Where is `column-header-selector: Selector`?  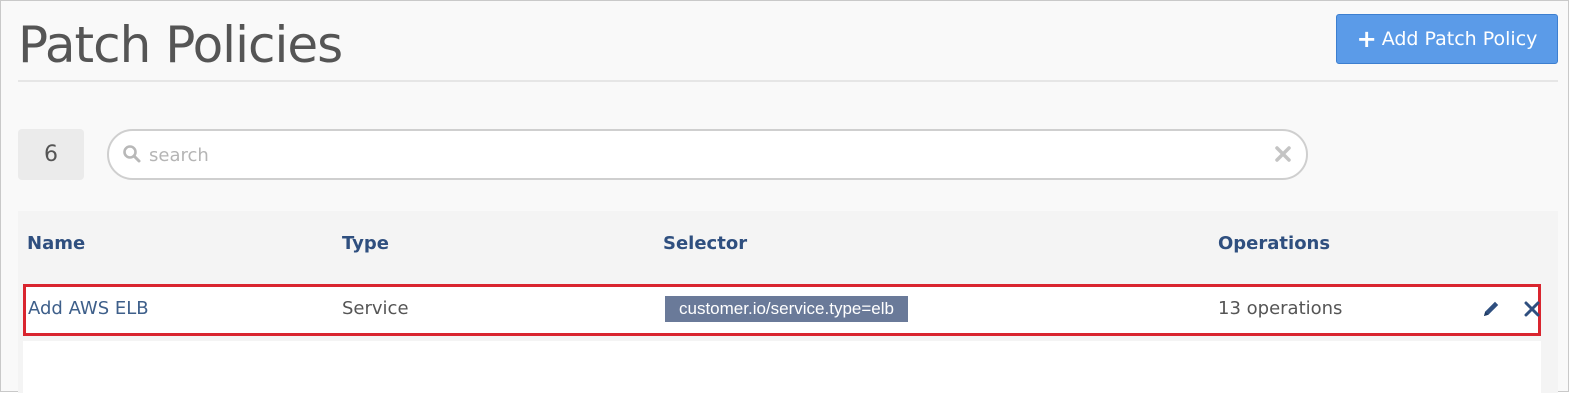 column-header-selector: Selector is located at coordinates (705, 243).